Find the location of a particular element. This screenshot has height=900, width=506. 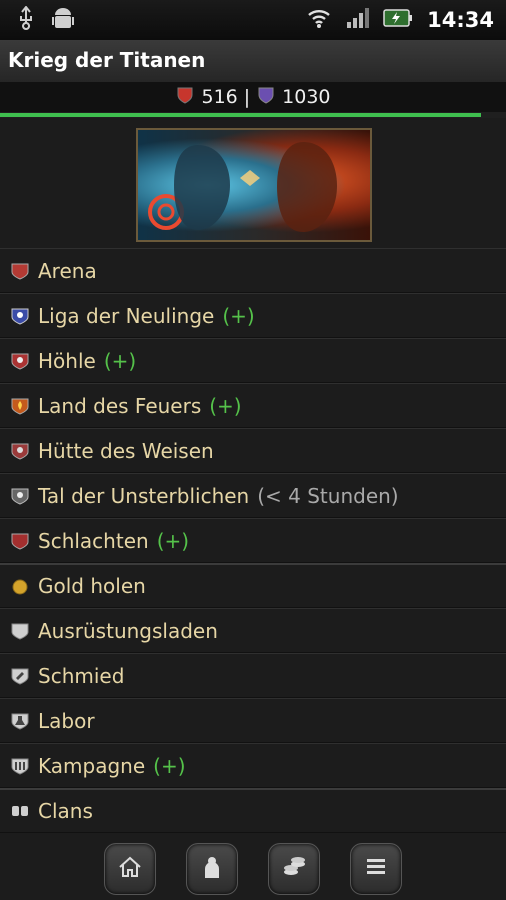

profile-icon is located at coordinates (212, 869).